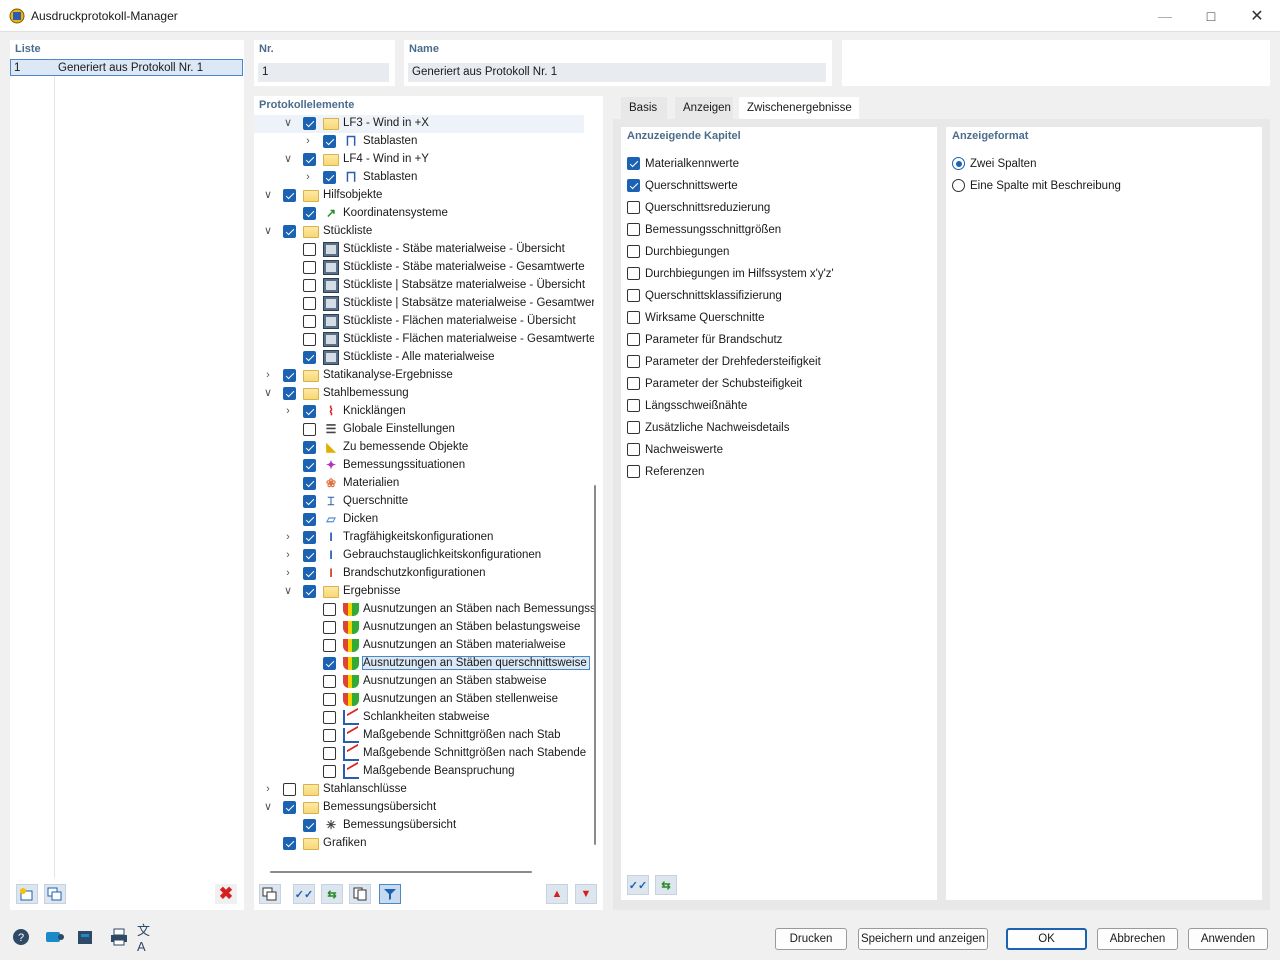 This screenshot has width=1280, height=960. I want to click on tree-item: › ⨅ Stablasten, so click(414, 178).